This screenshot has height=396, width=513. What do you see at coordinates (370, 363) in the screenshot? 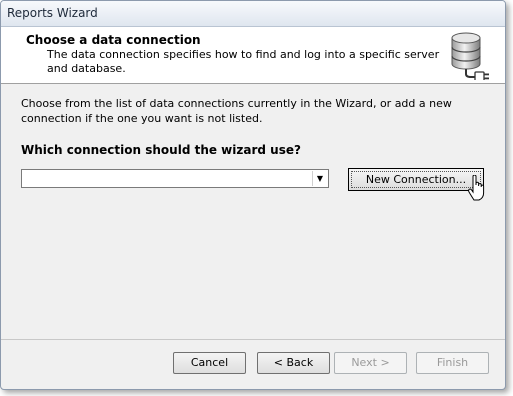
I see `next-button: Next >` at bounding box center [370, 363].